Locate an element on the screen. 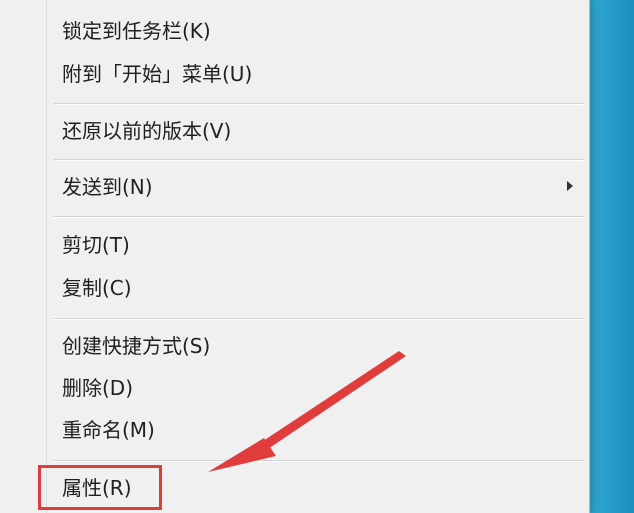 The image size is (634, 513). menu-item-label: 锁定到任务栏(K) is located at coordinates (136, 31).